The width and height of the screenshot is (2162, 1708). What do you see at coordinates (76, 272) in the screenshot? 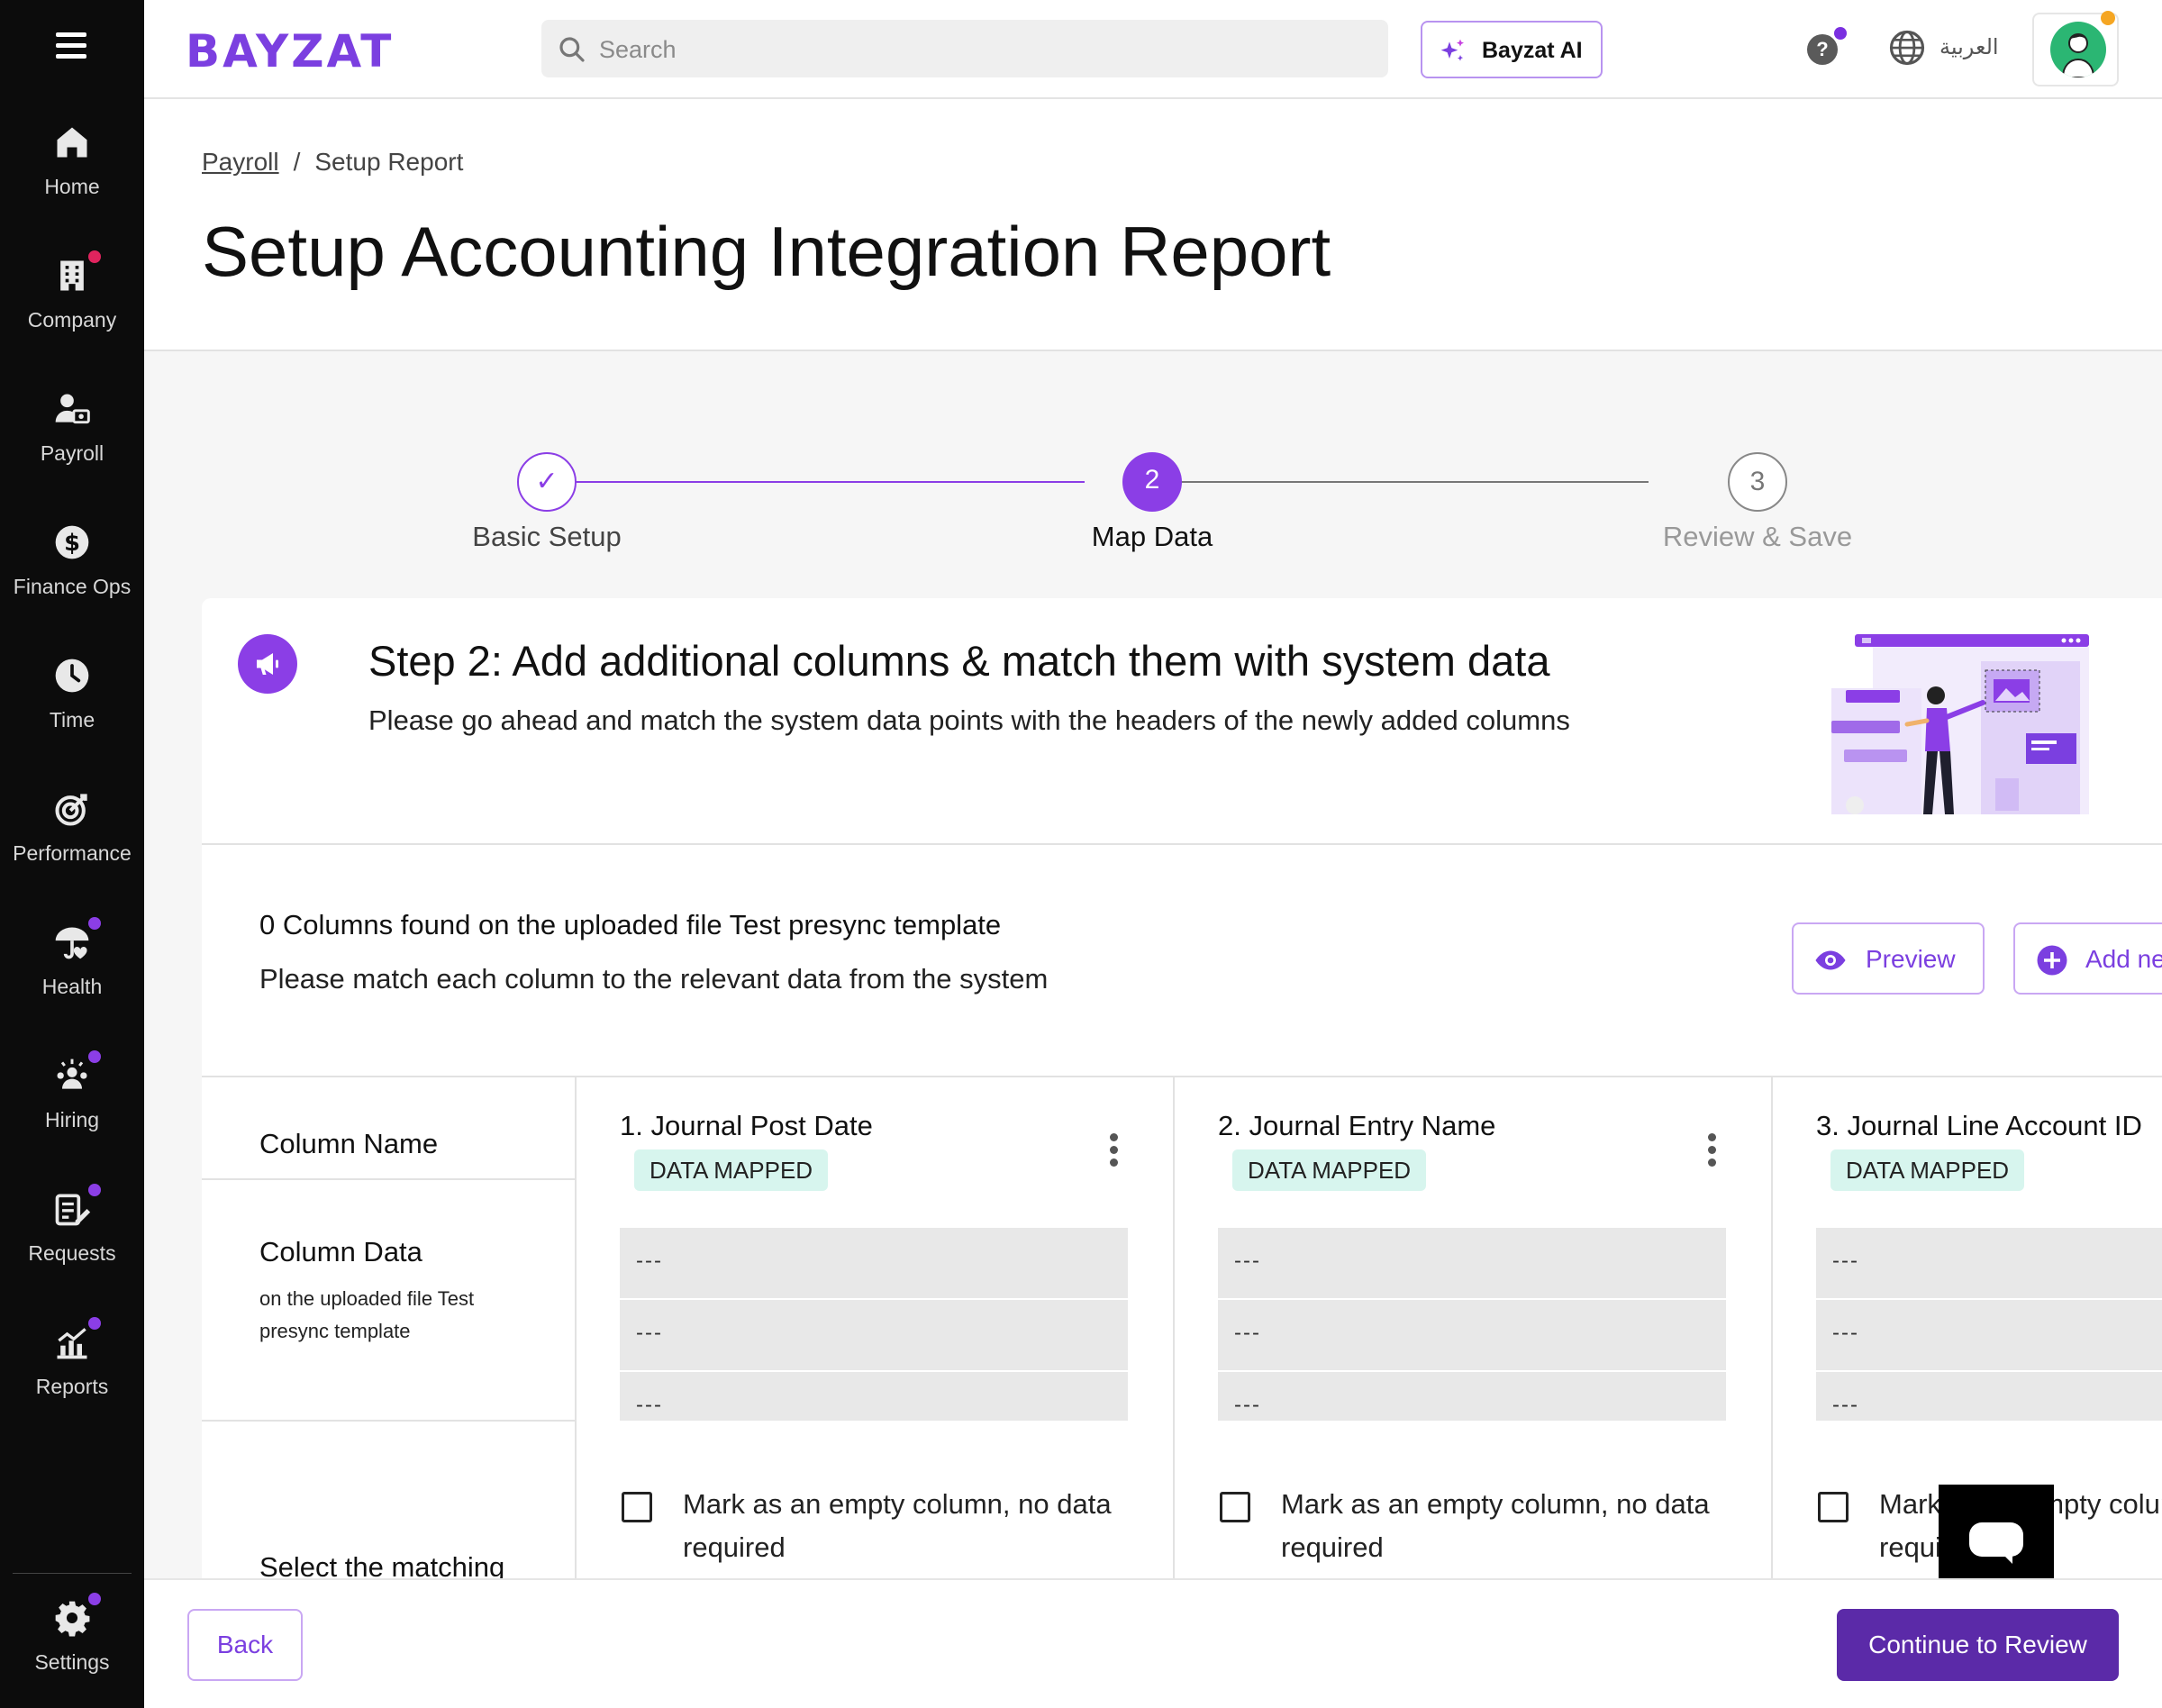
I see `building-icon` at bounding box center [76, 272].